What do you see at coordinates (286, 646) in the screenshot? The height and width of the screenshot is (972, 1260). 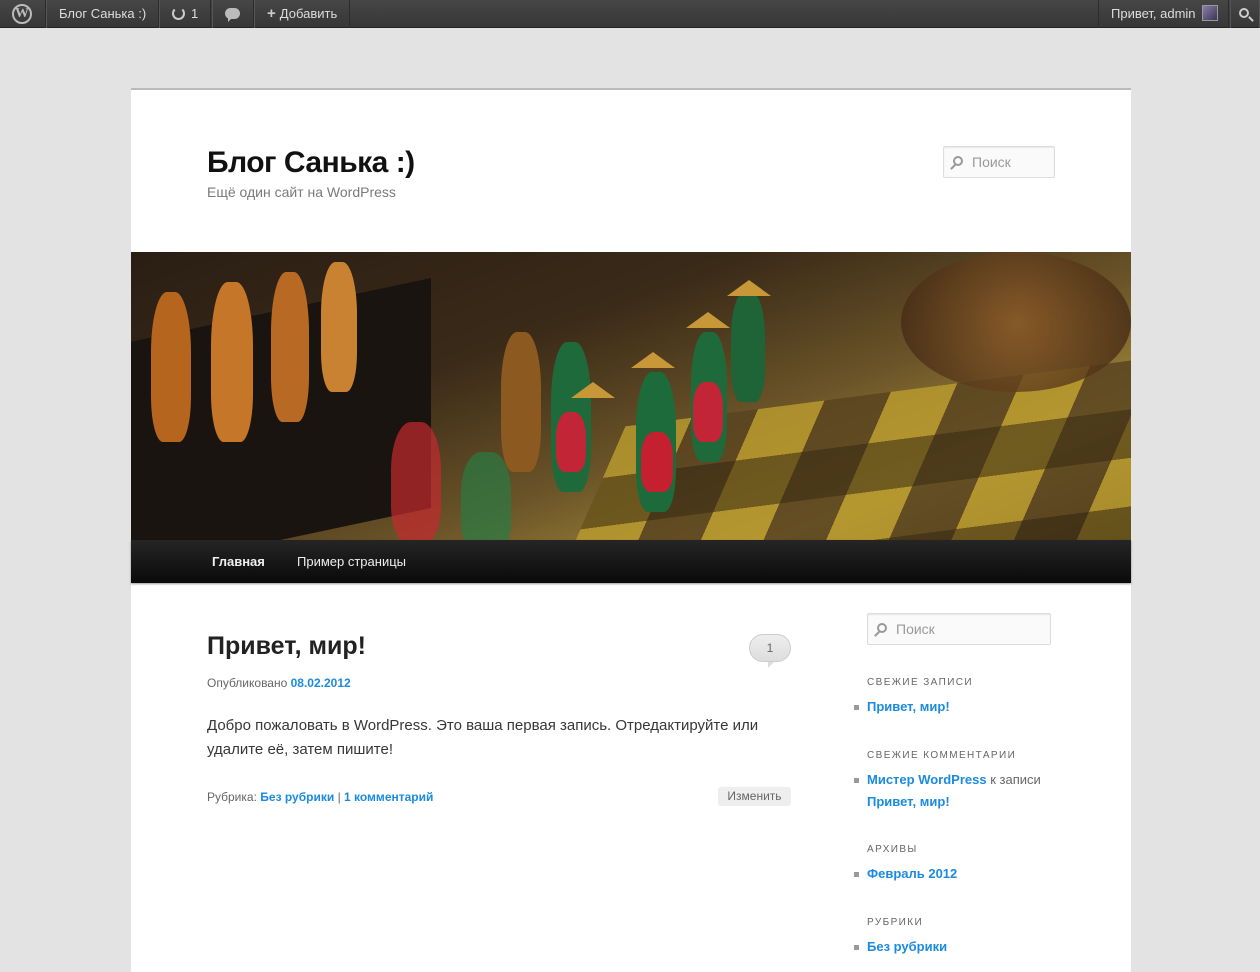 I see `post-title: Привет, мир!` at bounding box center [286, 646].